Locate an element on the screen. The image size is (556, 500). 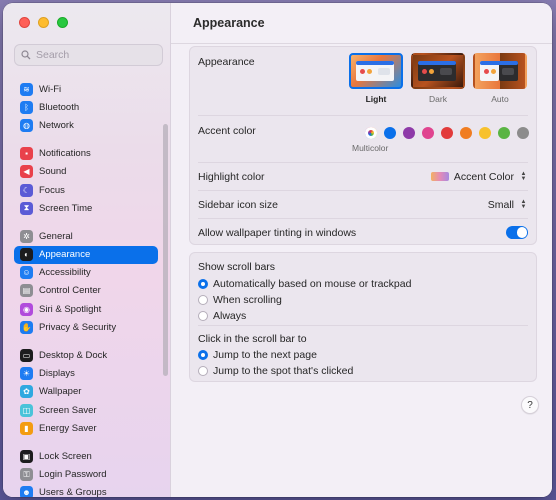
accent-swatches is located at coordinates (447, 133).